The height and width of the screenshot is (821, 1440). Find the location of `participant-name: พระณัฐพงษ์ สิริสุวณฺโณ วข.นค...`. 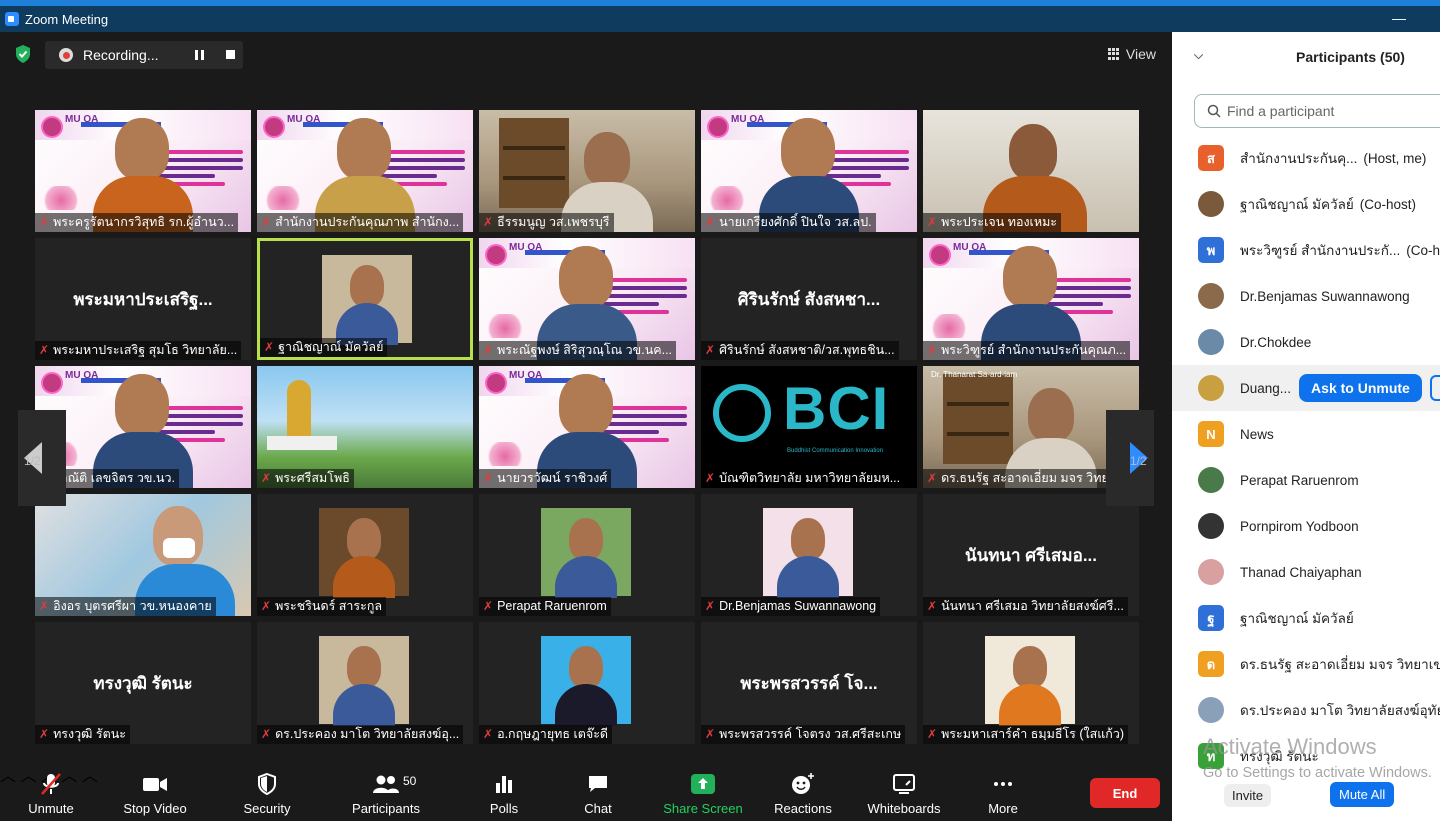

participant-name: พระณัฐพงษ์ สิริสุวณฺโณ วข.นค... is located at coordinates (585, 350).